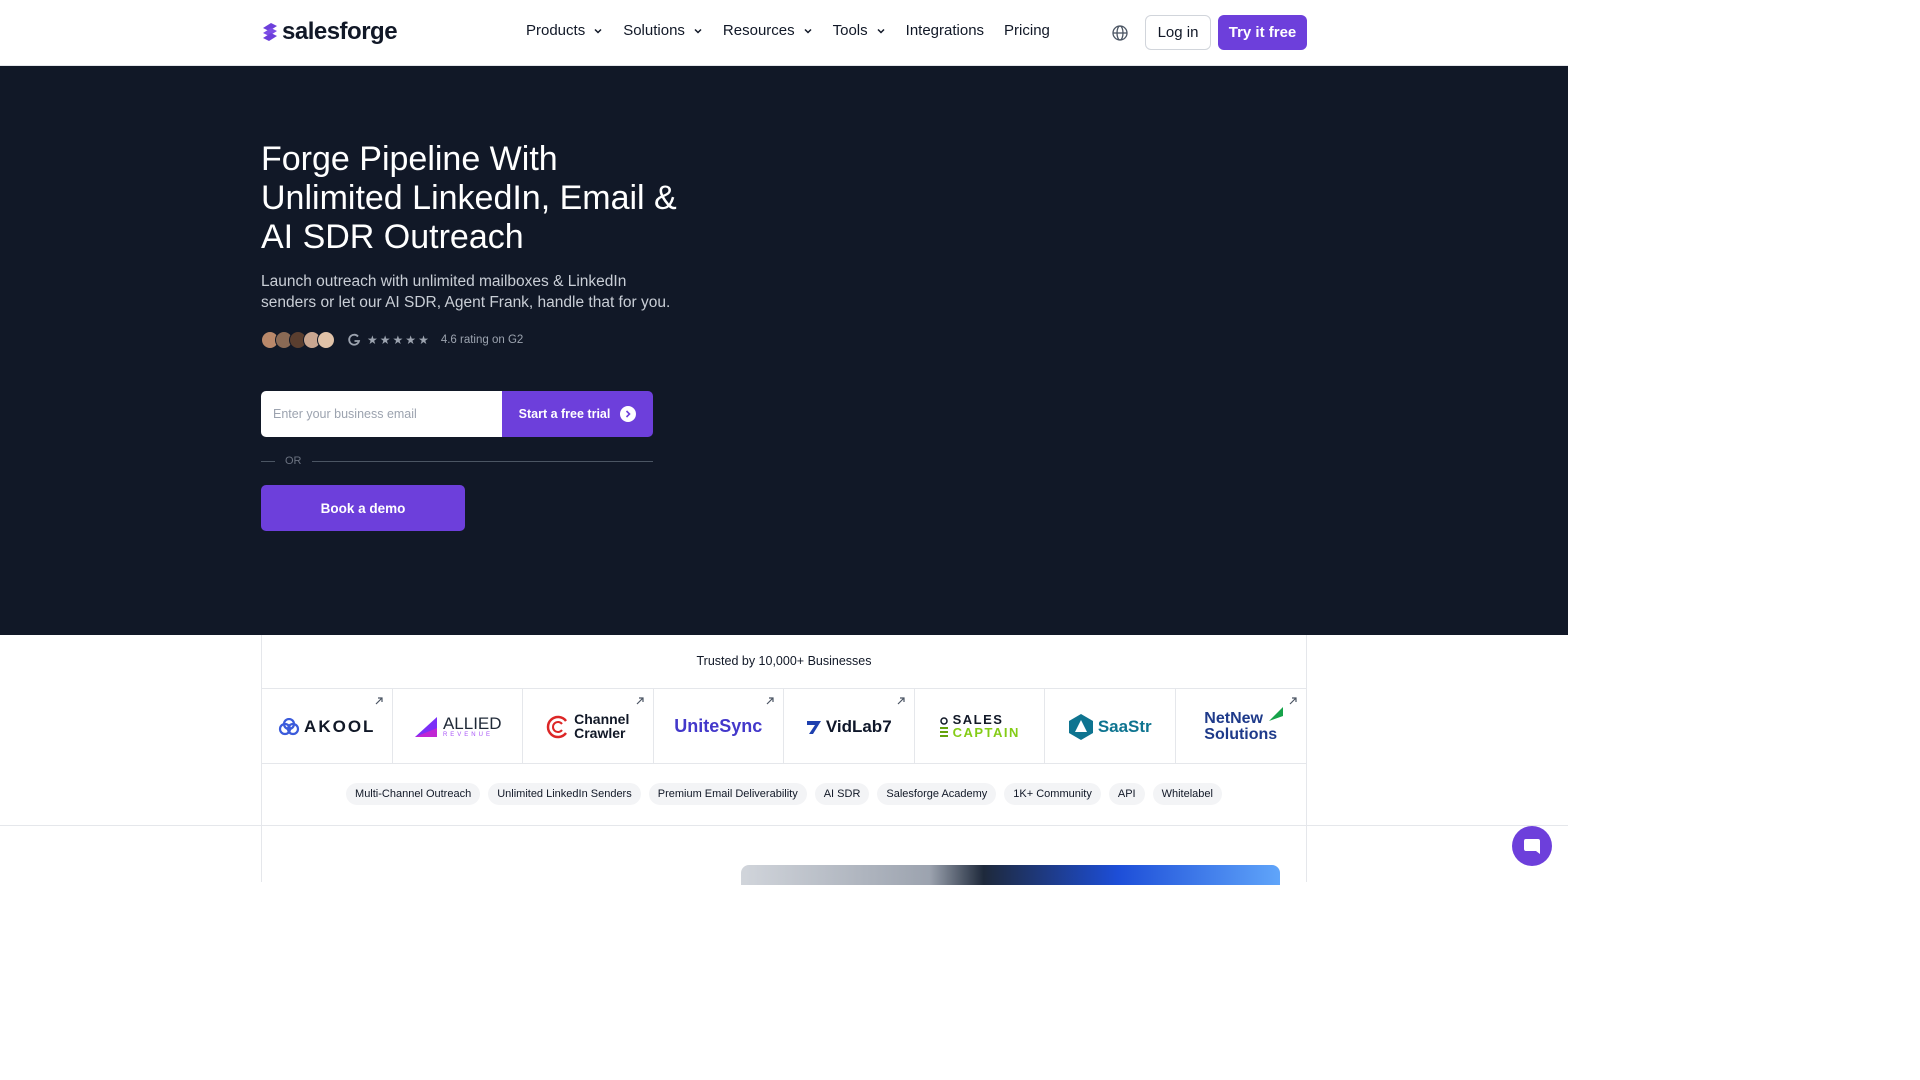 Image resolution: width=1920 pixels, height=1080 pixels. Describe the element at coordinates (1120, 33) in the screenshot. I see `globe-icon` at that location.